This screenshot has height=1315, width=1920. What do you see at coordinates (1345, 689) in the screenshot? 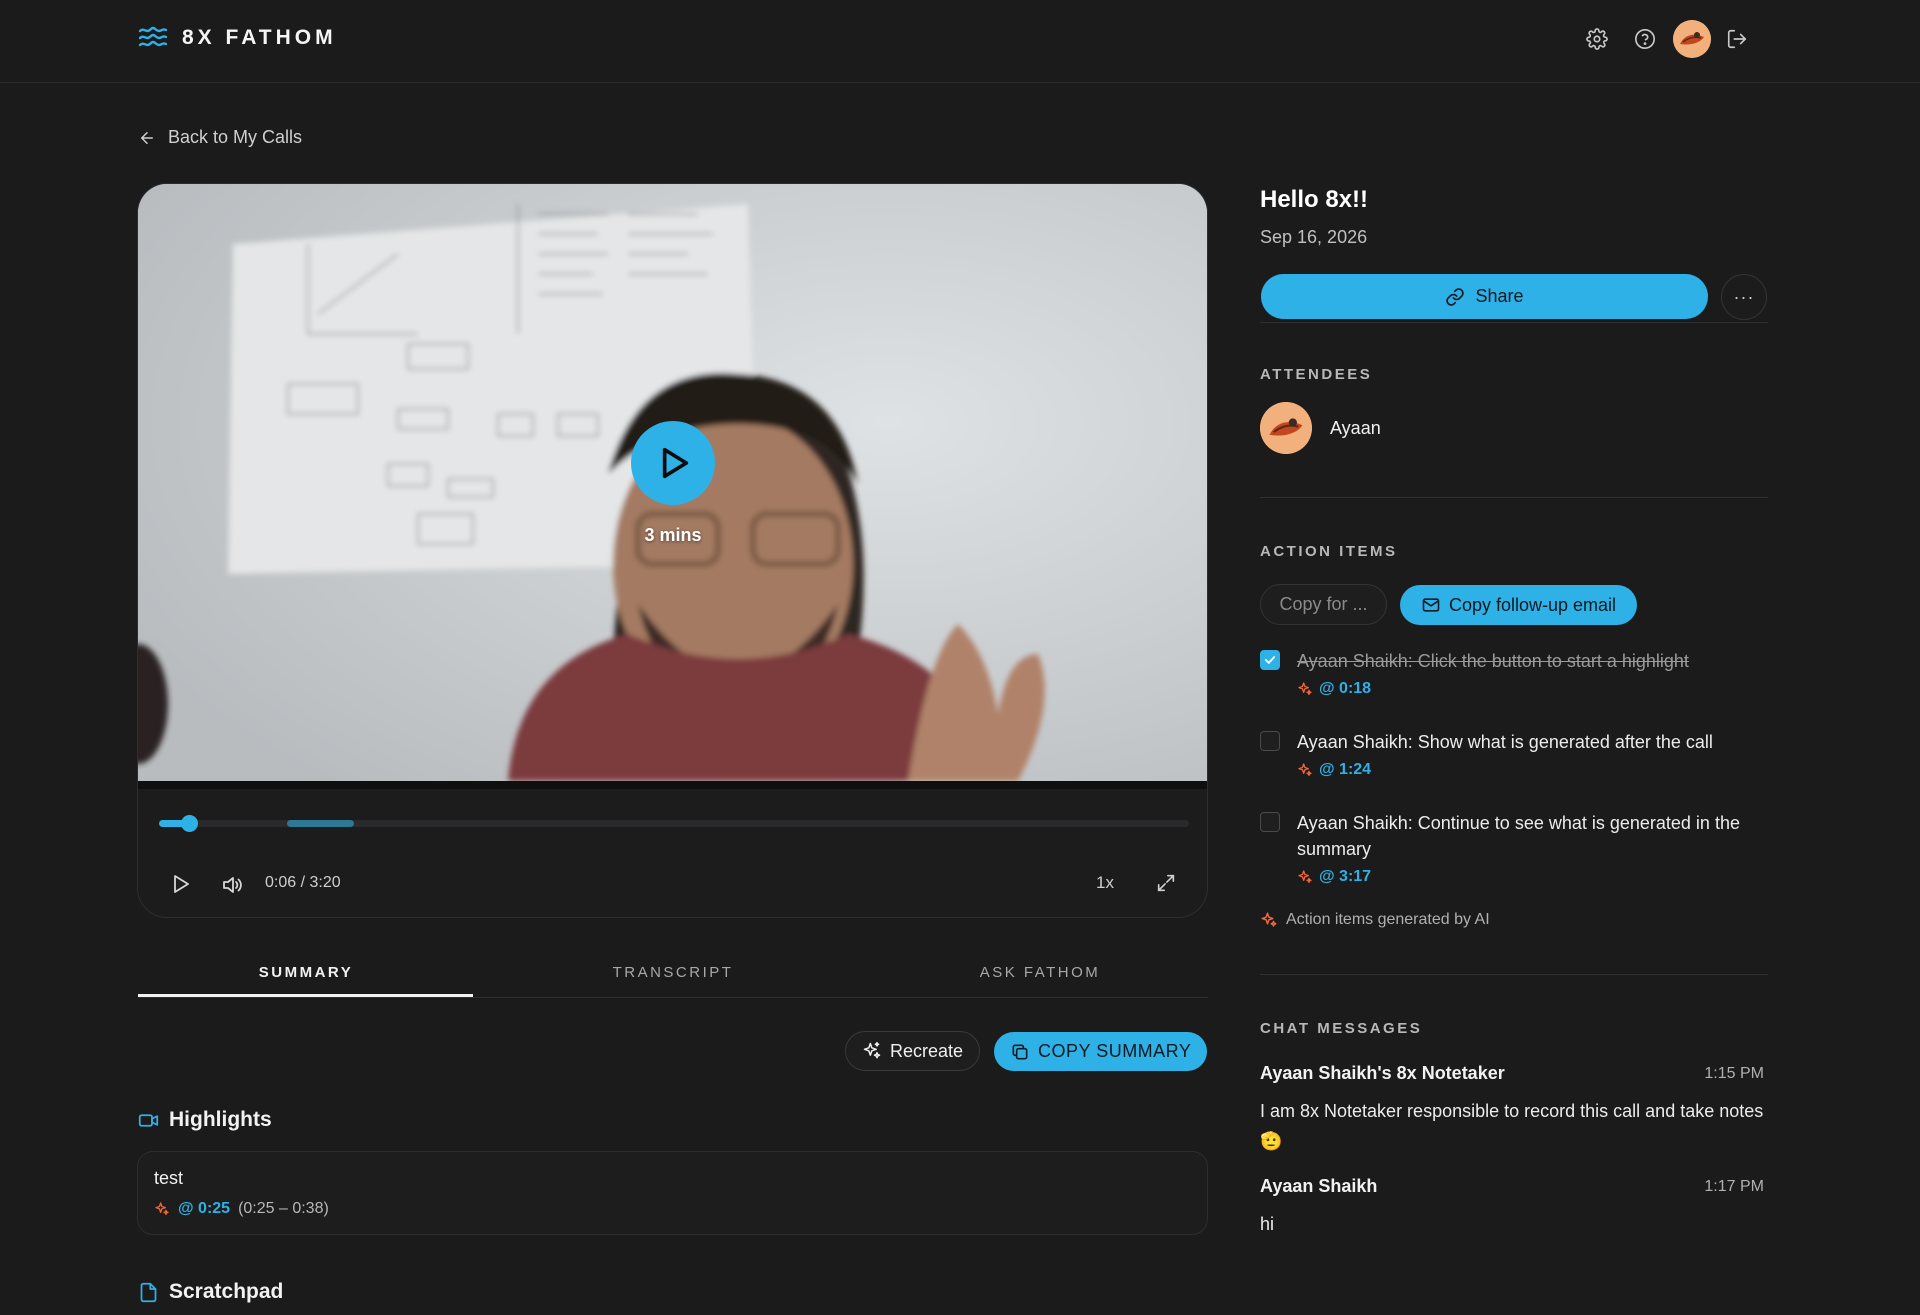
I see `action-item-timestamp: @ 0:18` at bounding box center [1345, 689].